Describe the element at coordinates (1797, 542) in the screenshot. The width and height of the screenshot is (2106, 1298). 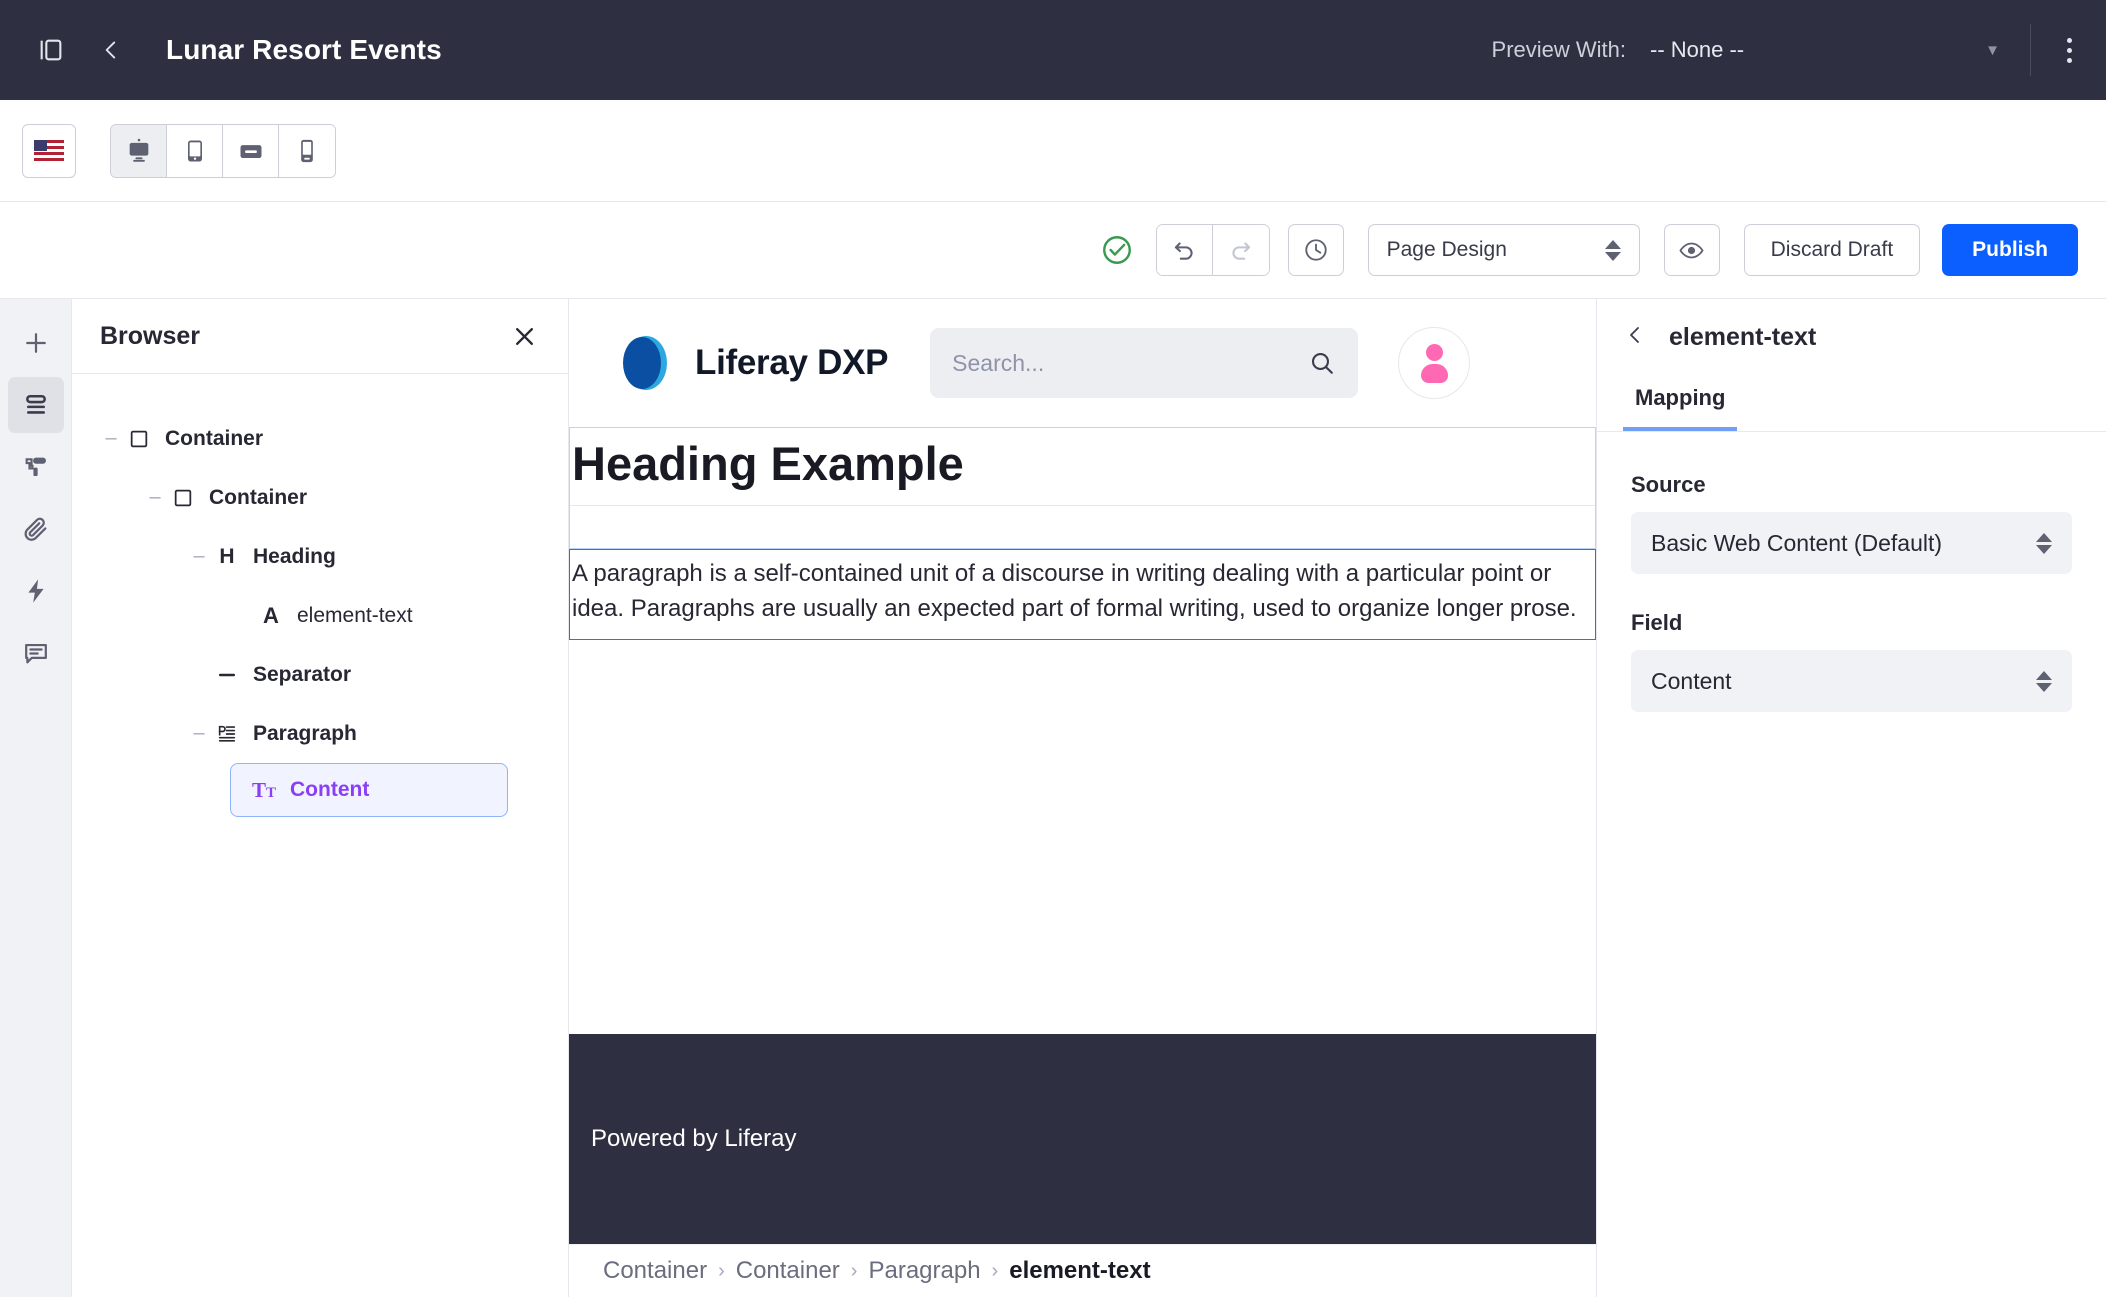
I see `source-value: Basic Web Content (Default)` at that location.